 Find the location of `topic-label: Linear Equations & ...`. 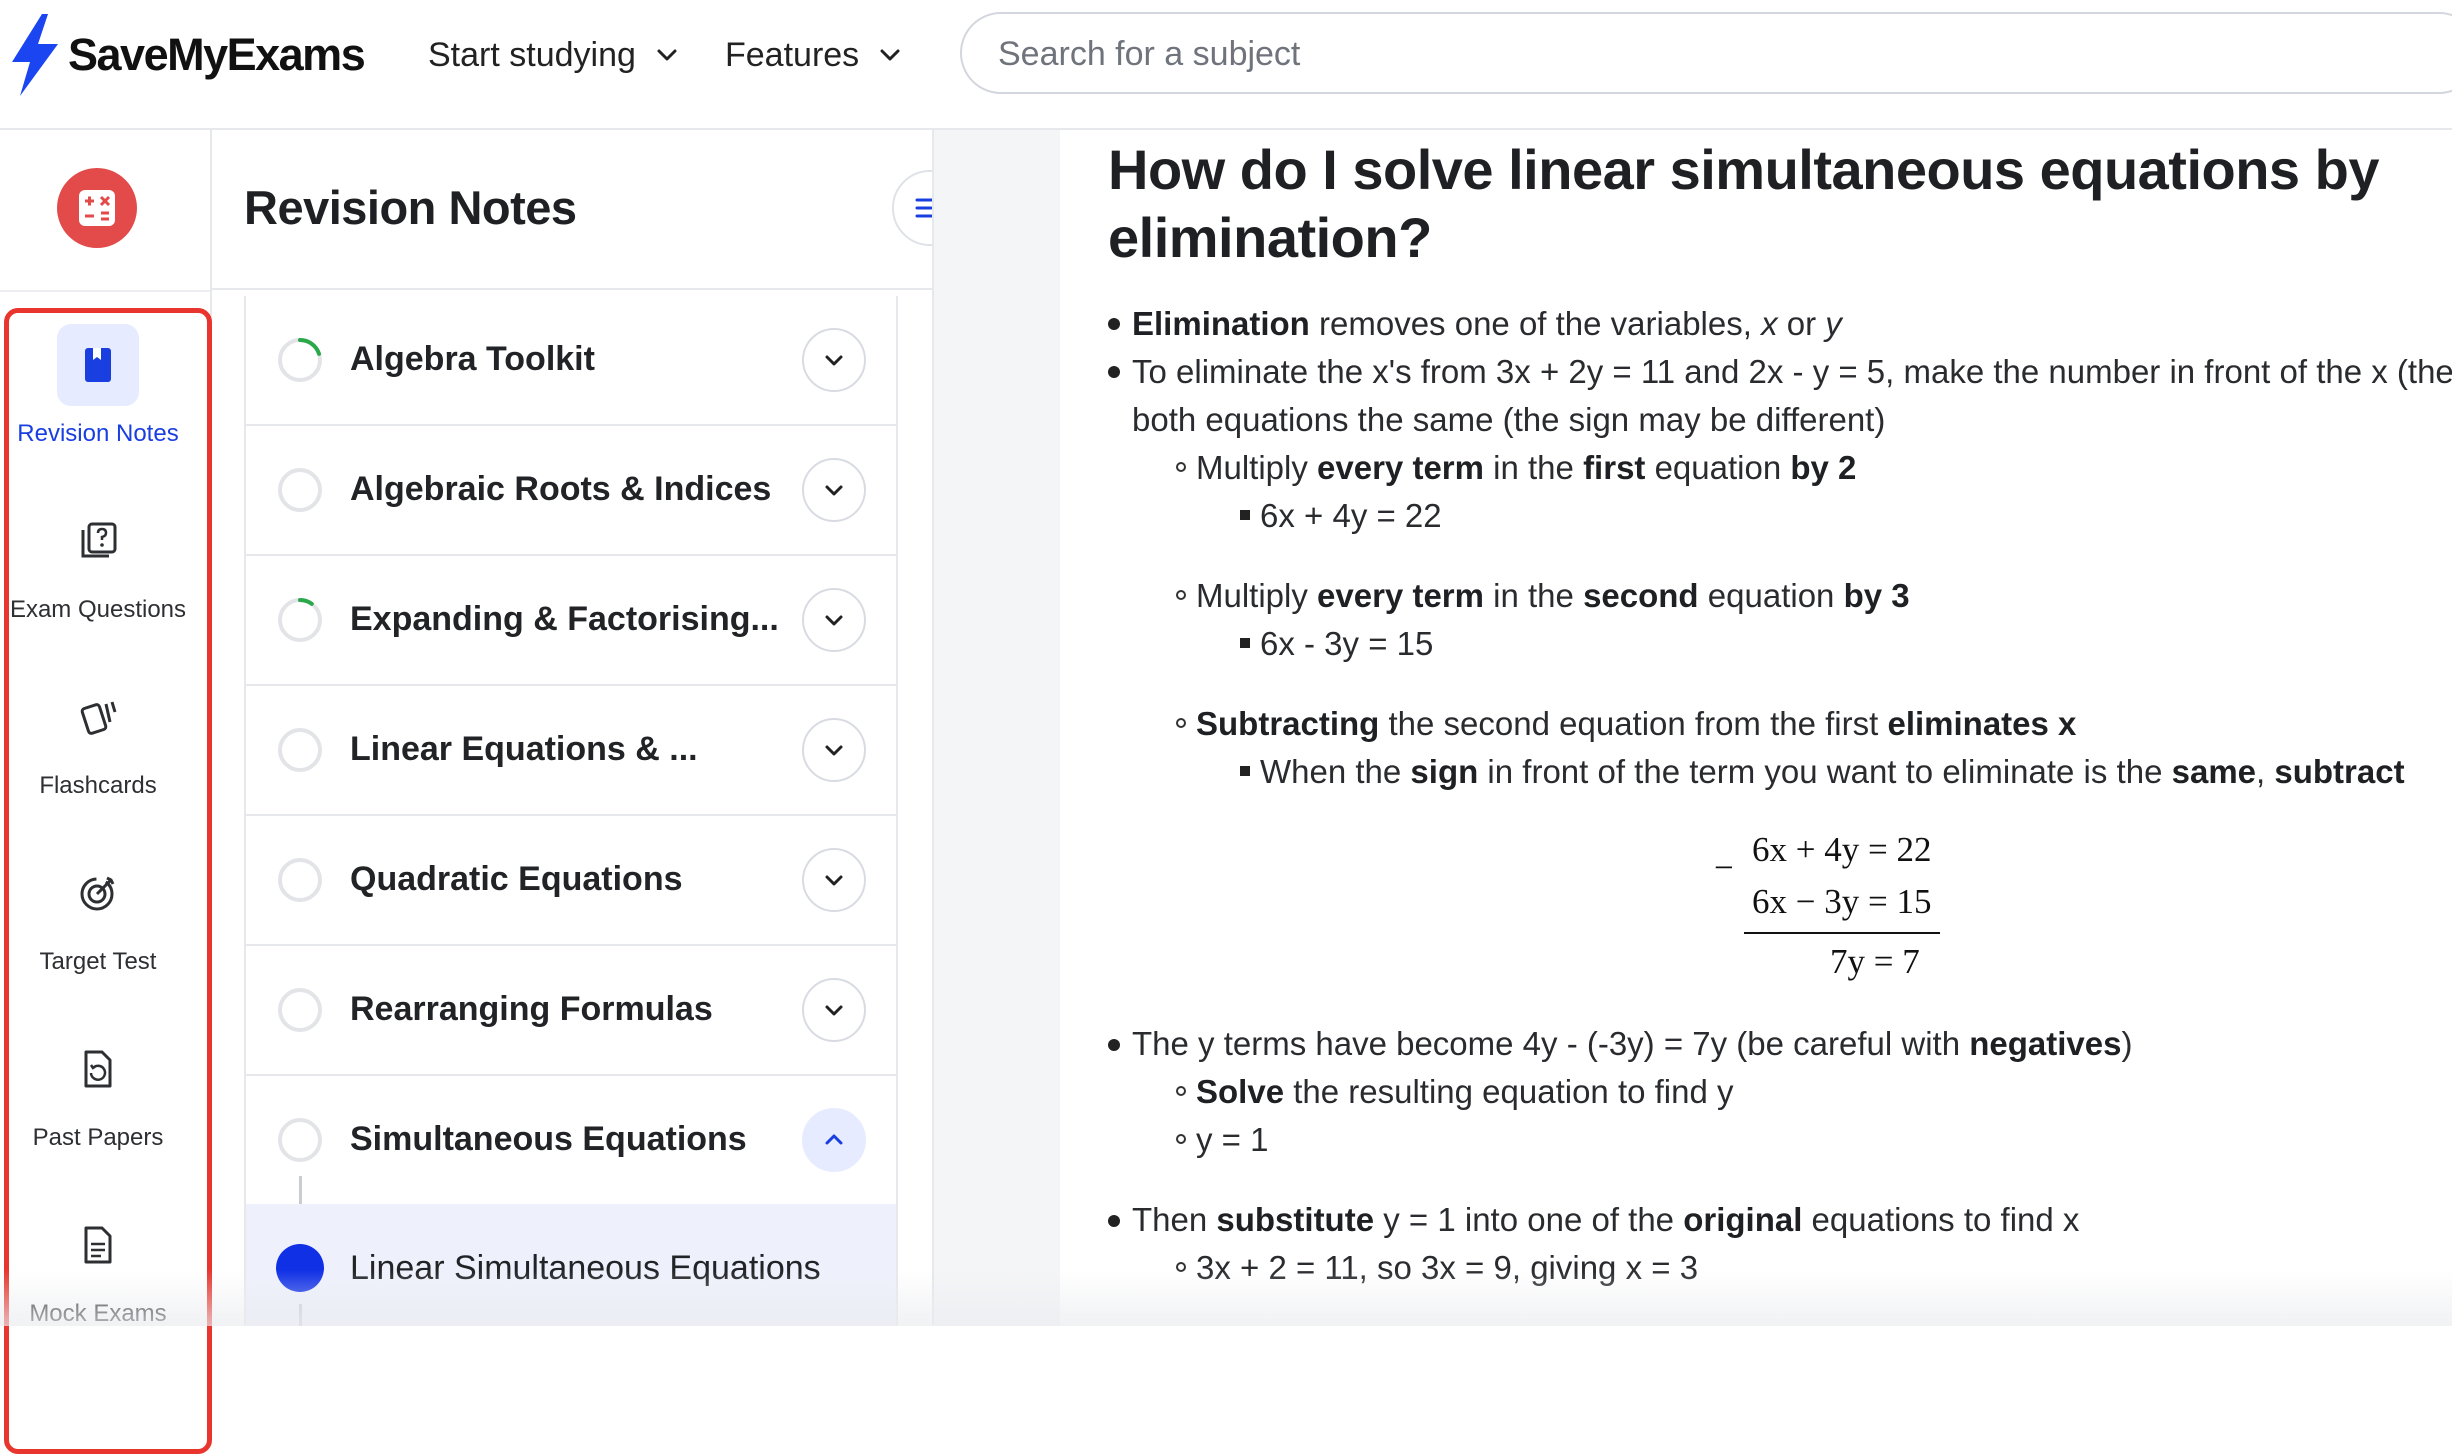

topic-label: Linear Equations & ... is located at coordinates (524, 749).